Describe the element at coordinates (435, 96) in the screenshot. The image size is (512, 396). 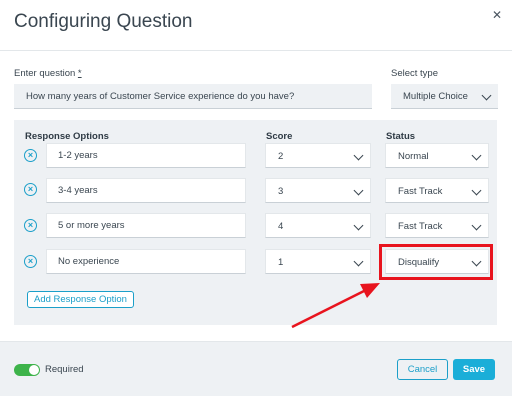
I see `select-type-value: Multiple Choice` at that location.